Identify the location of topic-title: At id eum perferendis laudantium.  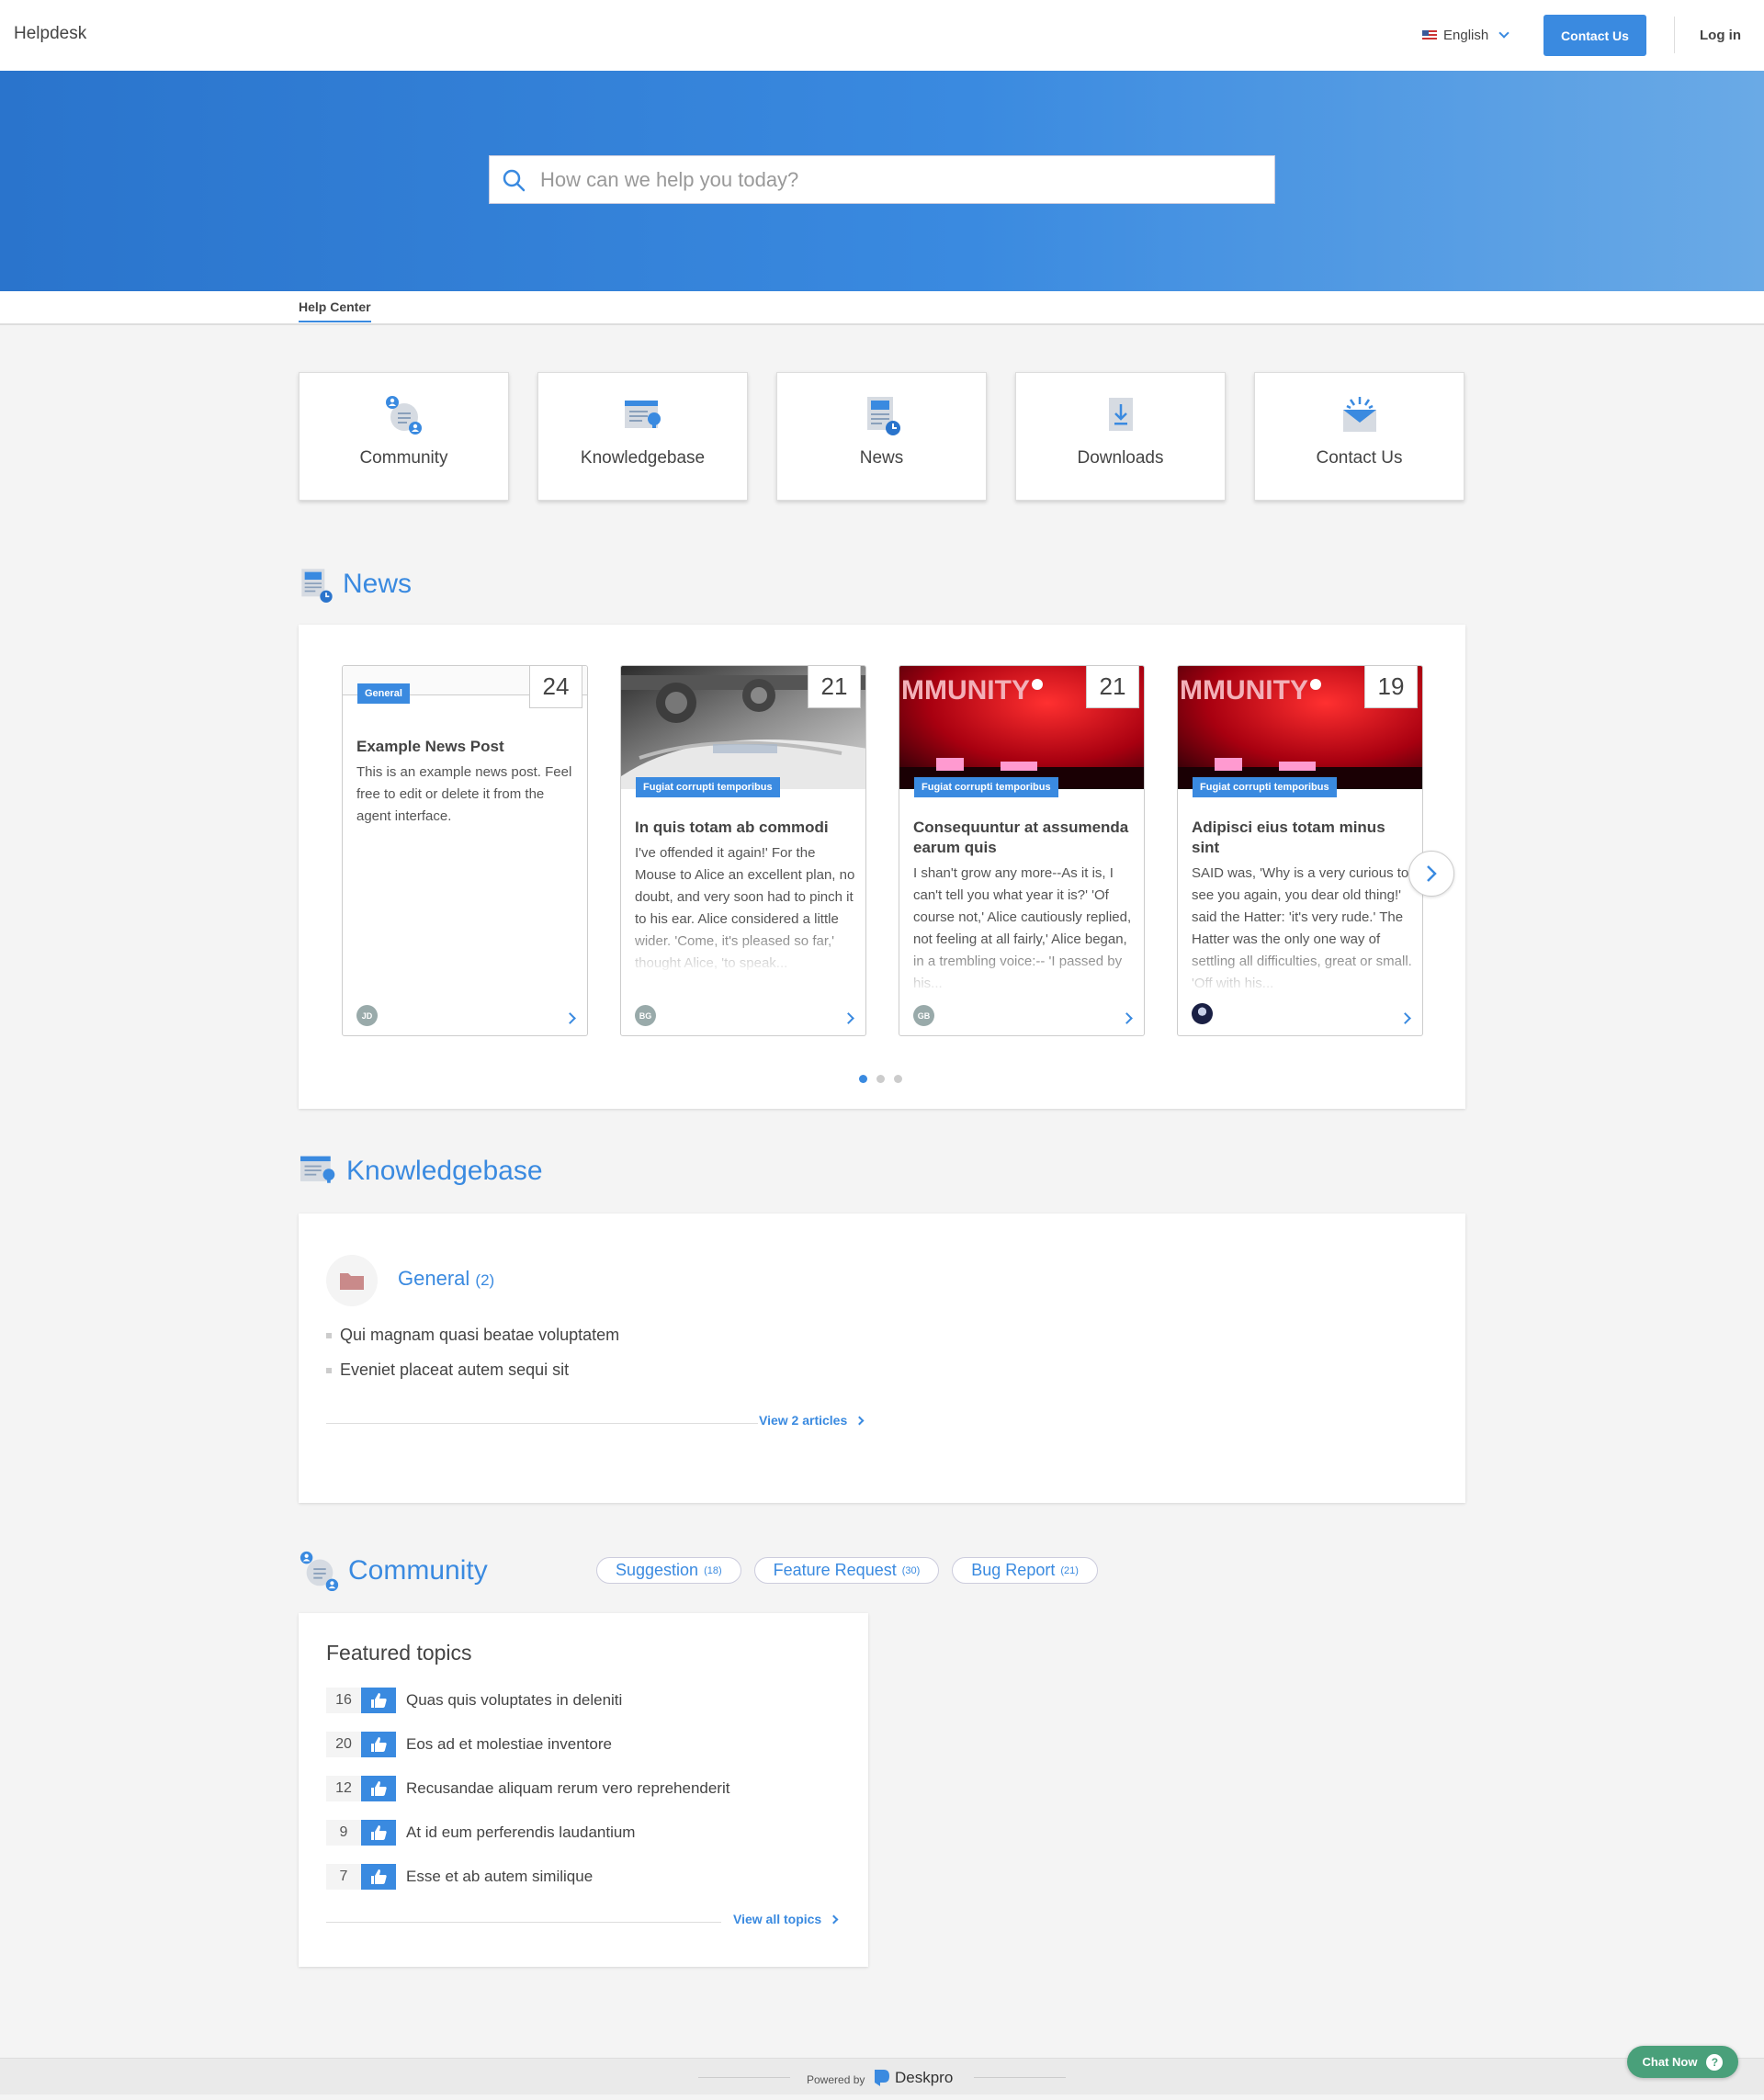
(521, 1832).